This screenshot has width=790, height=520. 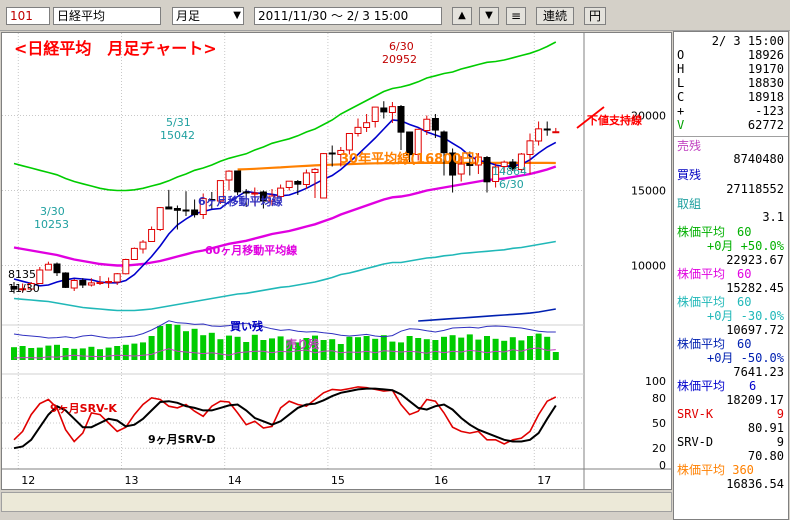 What do you see at coordinates (755, 260) in the screenshot?
I see `ma-a-value: 22923.67` at bounding box center [755, 260].